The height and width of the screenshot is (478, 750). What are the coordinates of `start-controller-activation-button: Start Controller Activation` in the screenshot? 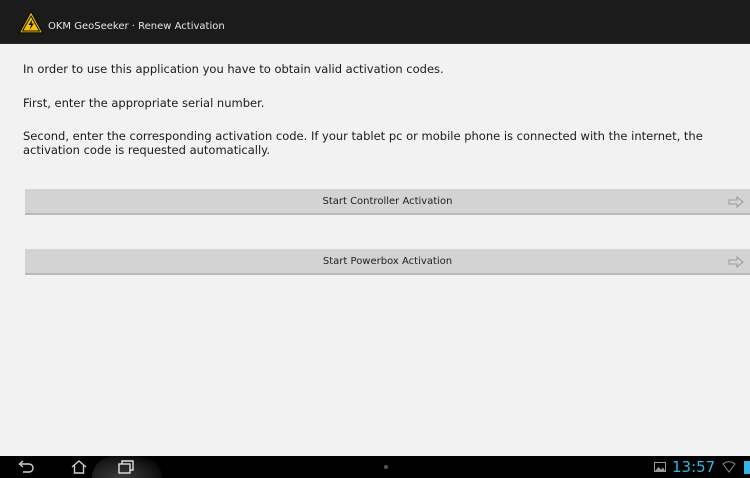 It's located at (387, 202).